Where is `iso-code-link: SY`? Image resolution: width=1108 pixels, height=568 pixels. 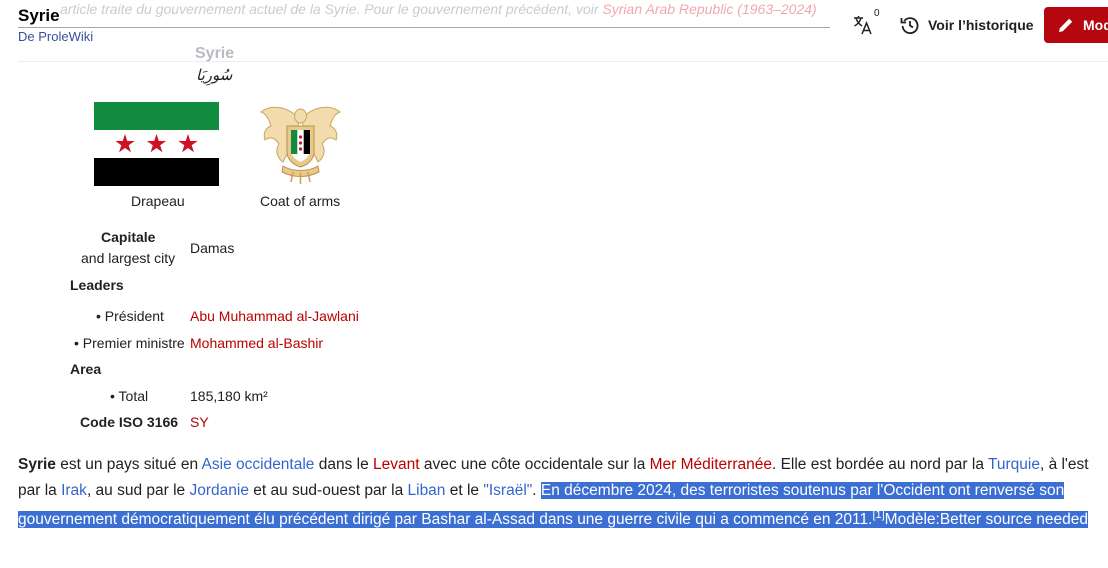
iso-code-link: SY is located at coordinates (199, 422).